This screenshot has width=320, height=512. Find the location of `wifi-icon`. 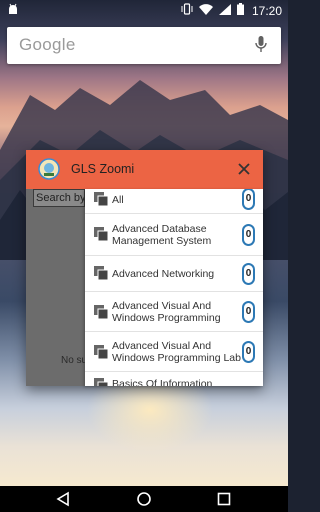

wifi-icon is located at coordinates (205, 10).